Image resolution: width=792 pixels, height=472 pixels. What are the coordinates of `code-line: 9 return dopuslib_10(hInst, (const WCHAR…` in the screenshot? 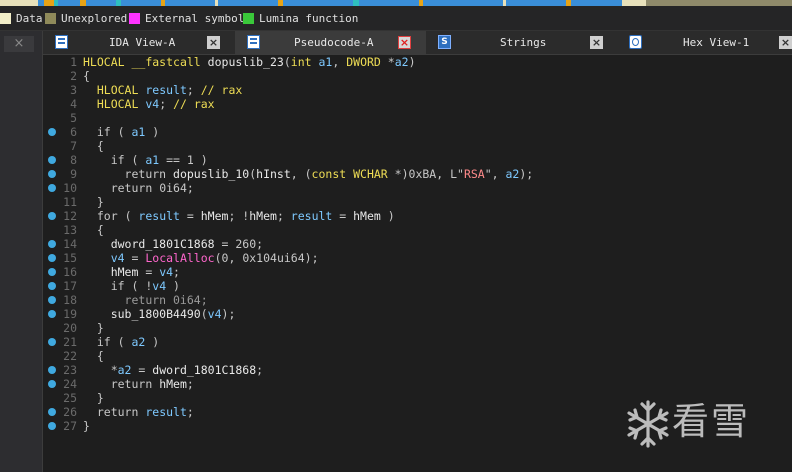 It's located at (417, 174).